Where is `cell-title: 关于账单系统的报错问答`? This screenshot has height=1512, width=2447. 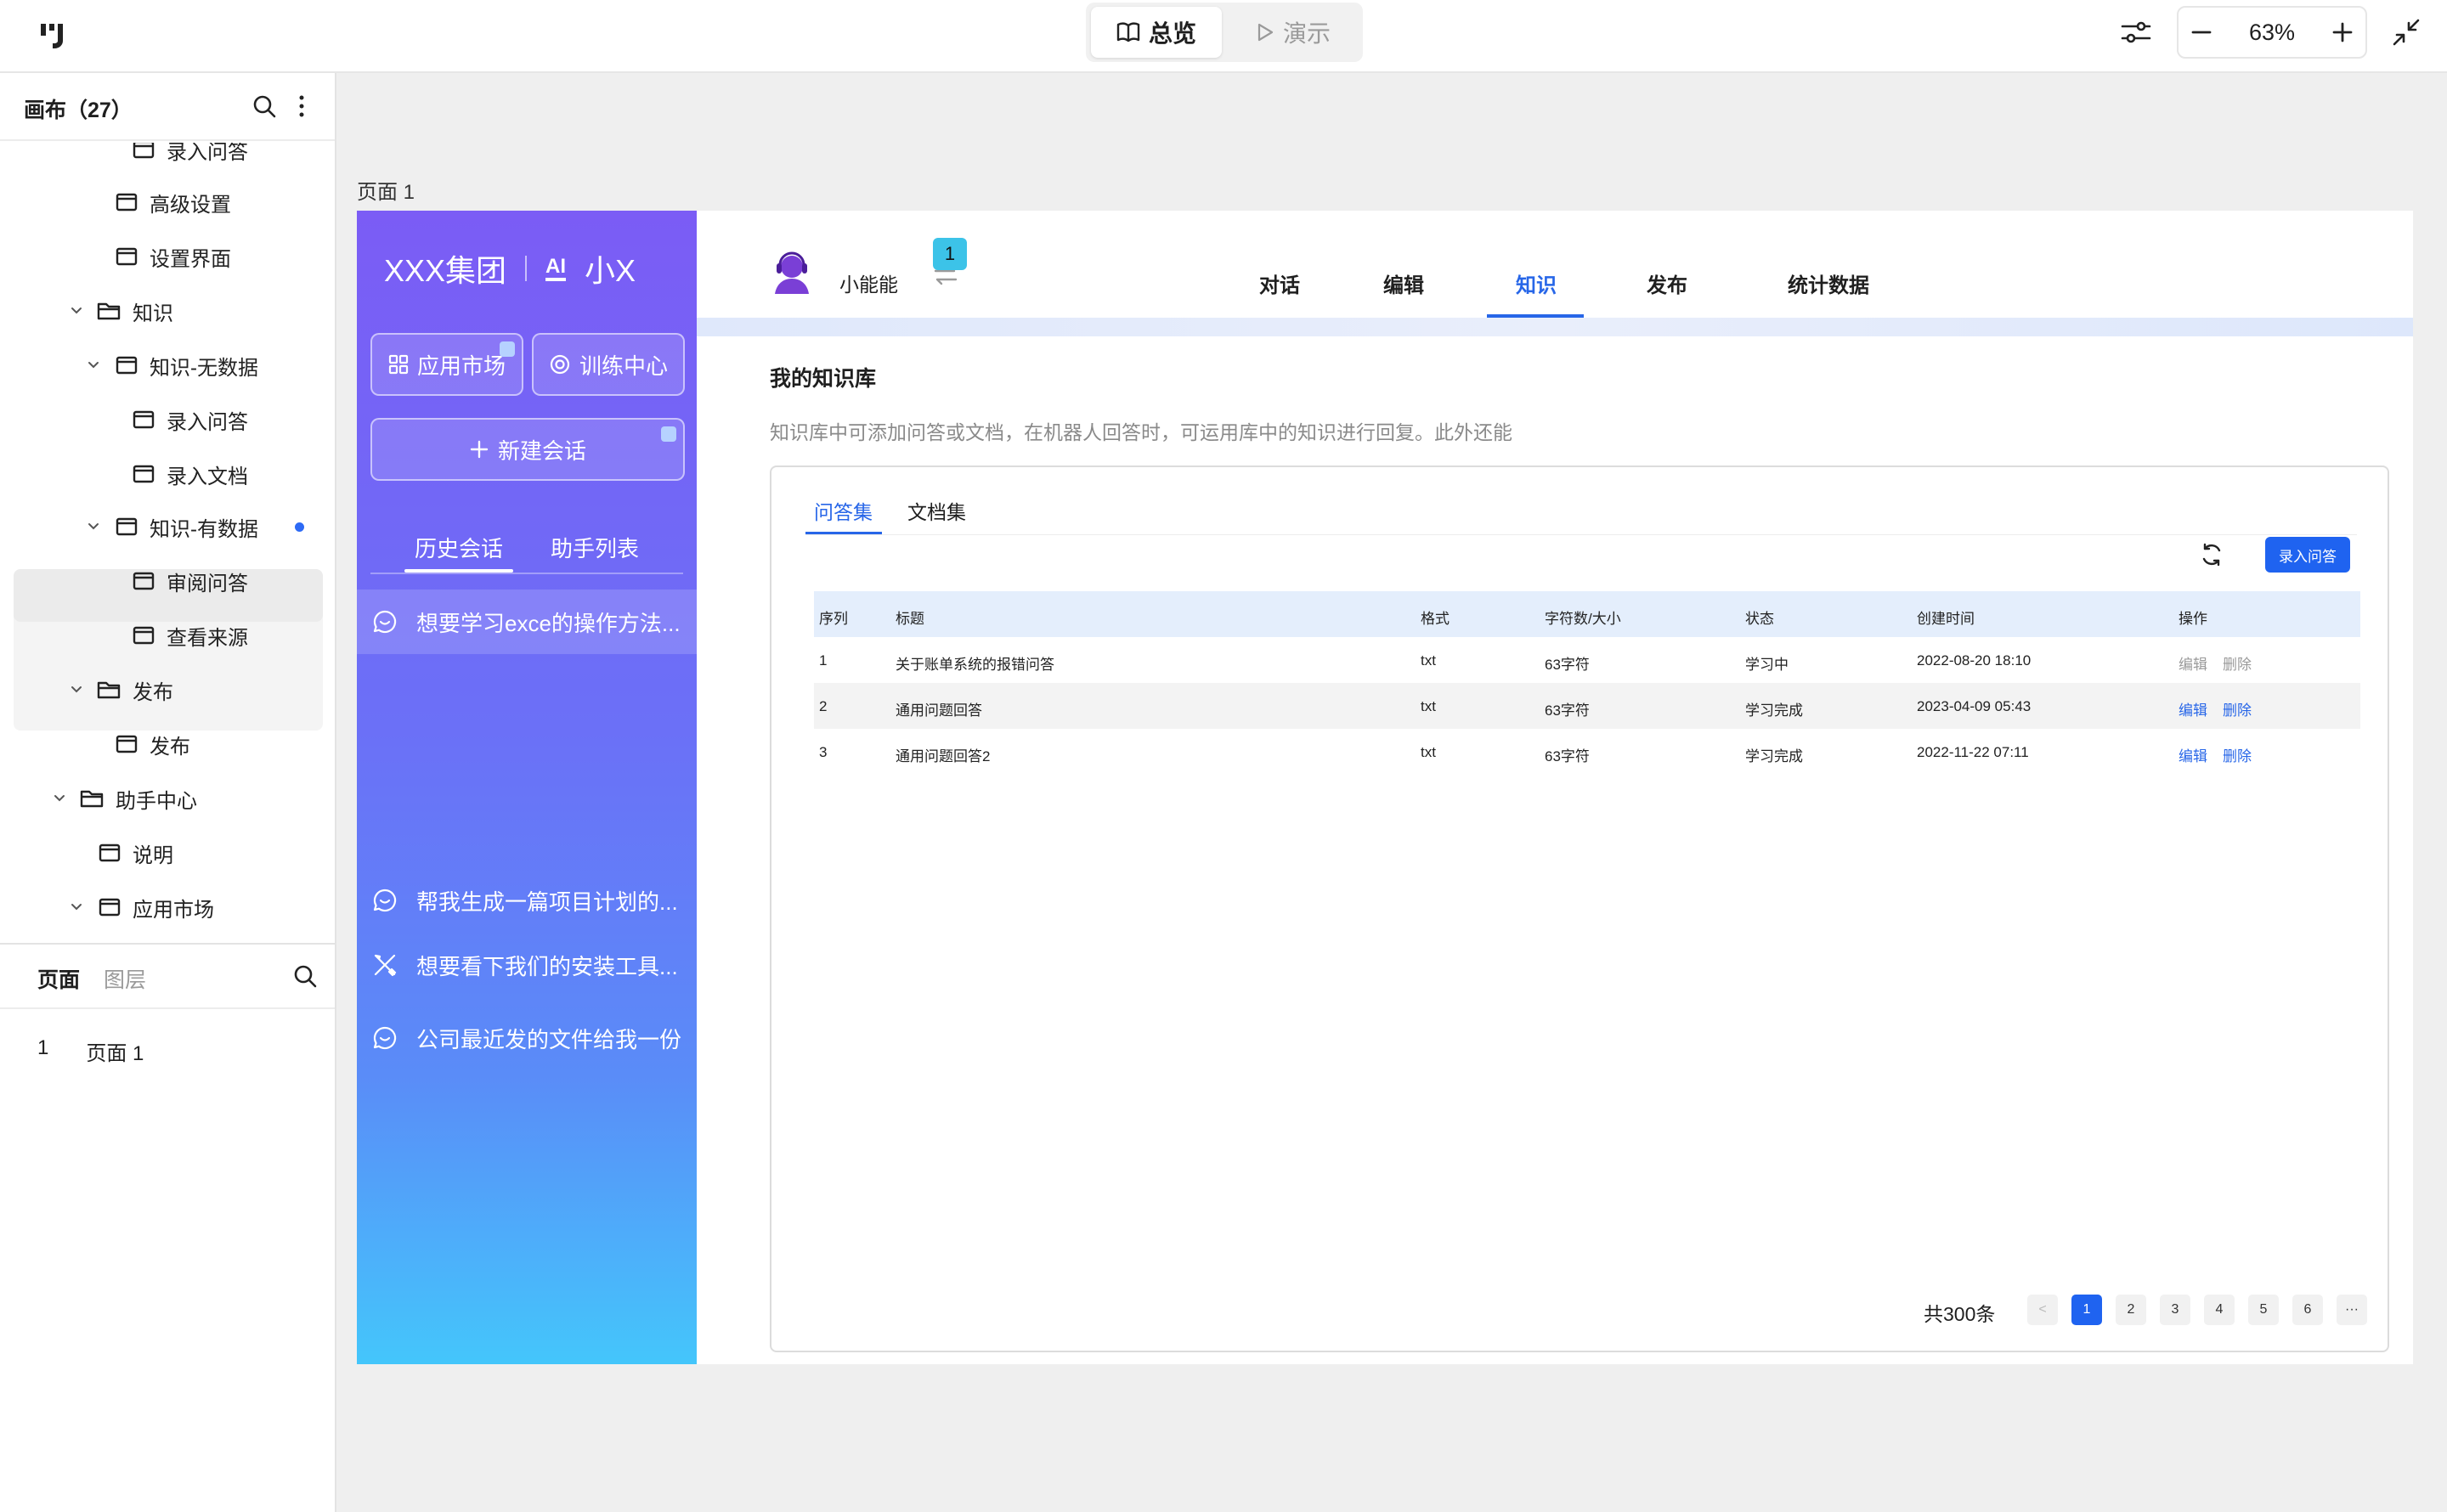 cell-title: 关于账单系统的报错问答 is located at coordinates (975, 665).